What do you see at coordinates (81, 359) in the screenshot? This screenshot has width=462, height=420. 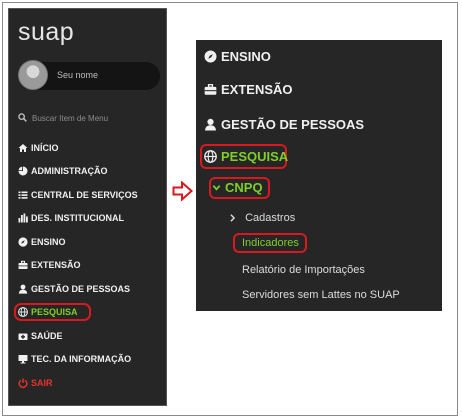 I see `sidebar-item-label: TEC. DA INFORMAÇÃO` at bounding box center [81, 359].